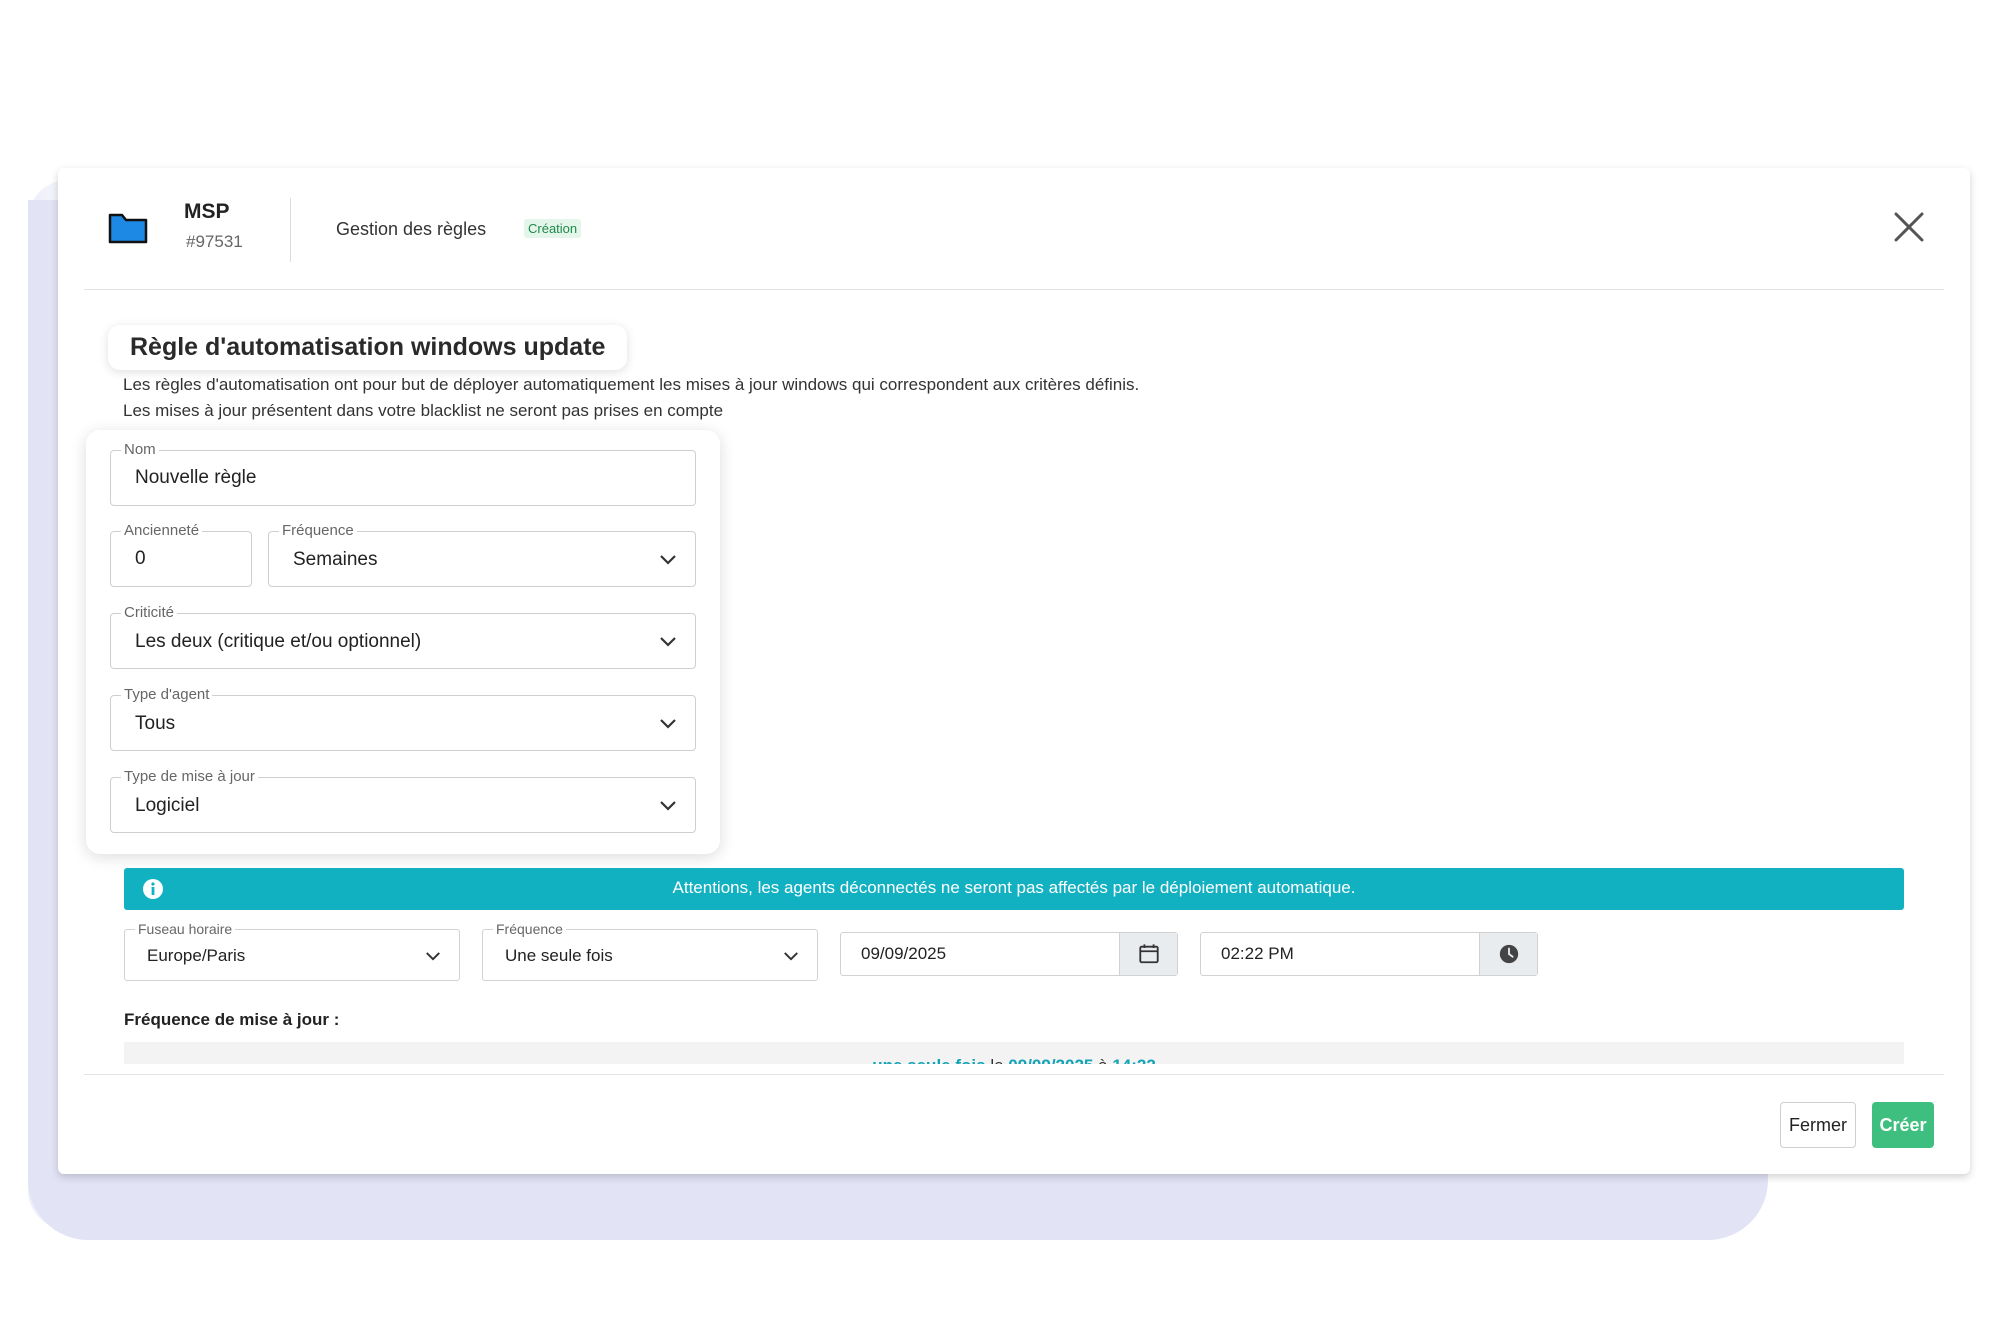  I want to click on age-field: Ancienneté 0, so click(181, 554).